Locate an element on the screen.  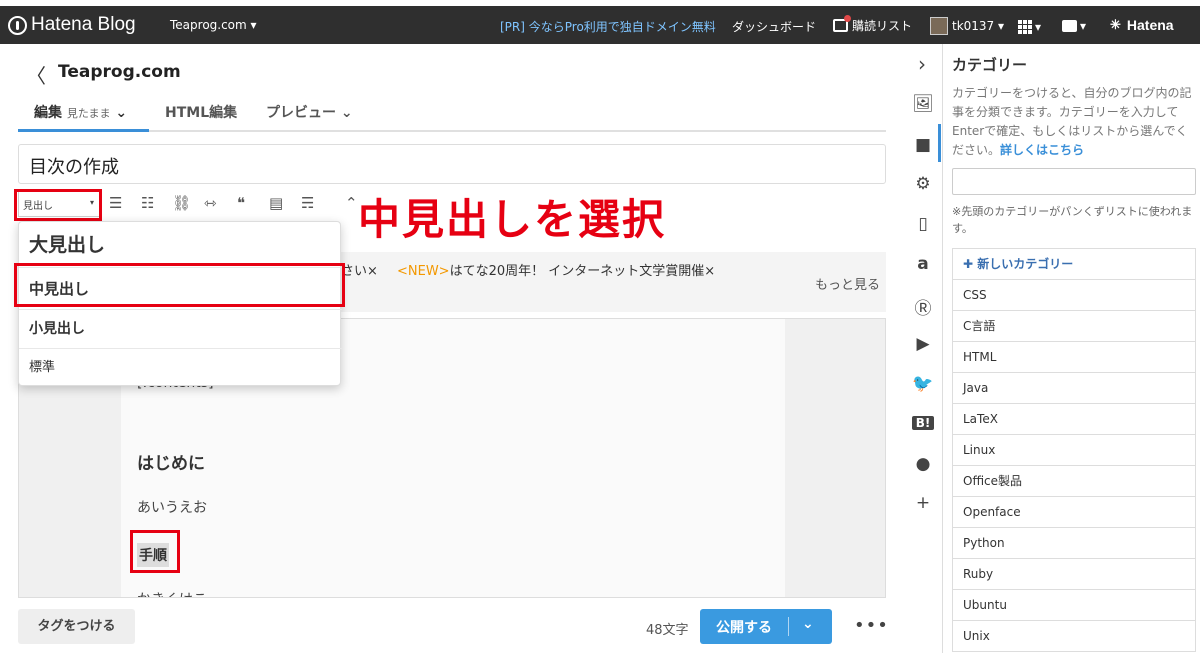
plus-icon: + is located at coordinates (923, 503).